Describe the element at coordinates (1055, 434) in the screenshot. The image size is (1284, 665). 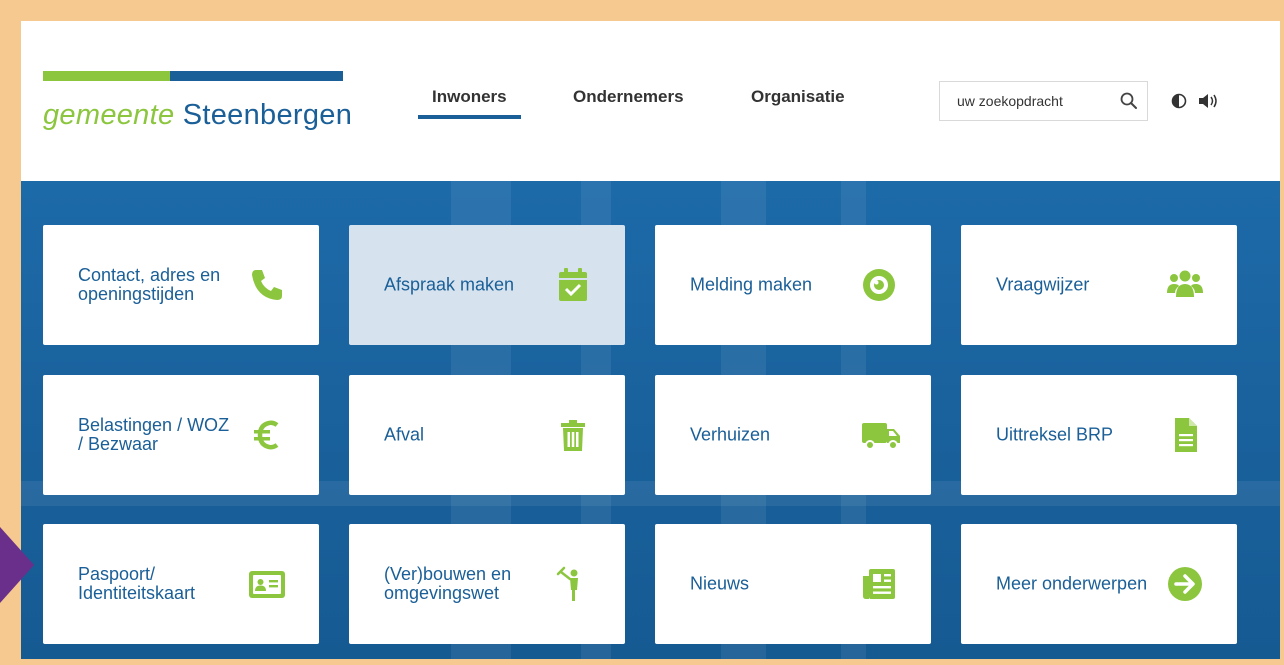
I see `tile-label: Uittreksel BRP` at that location.